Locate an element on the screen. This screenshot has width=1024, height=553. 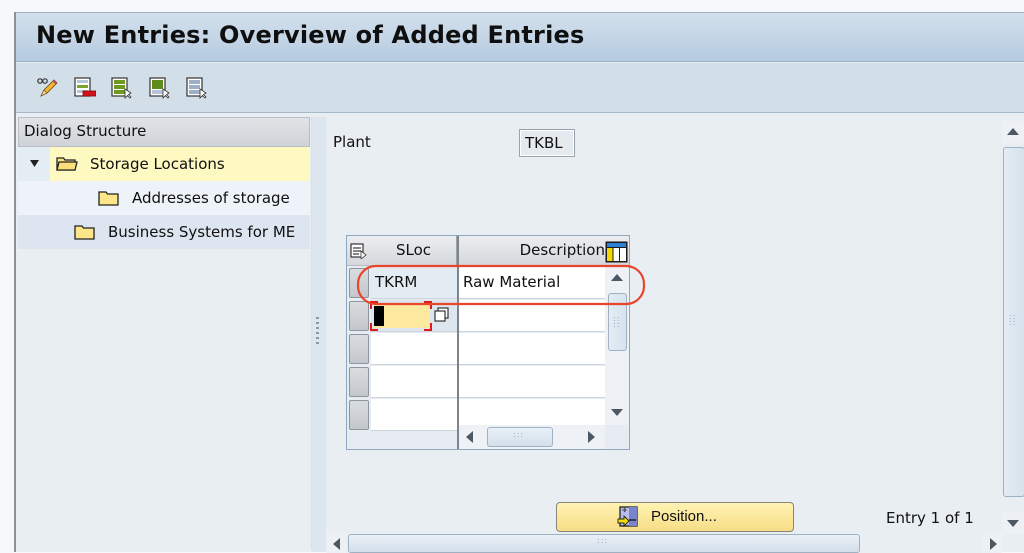
main-horizontal-scrollbar: ::: is located at coordinates (664, 543).